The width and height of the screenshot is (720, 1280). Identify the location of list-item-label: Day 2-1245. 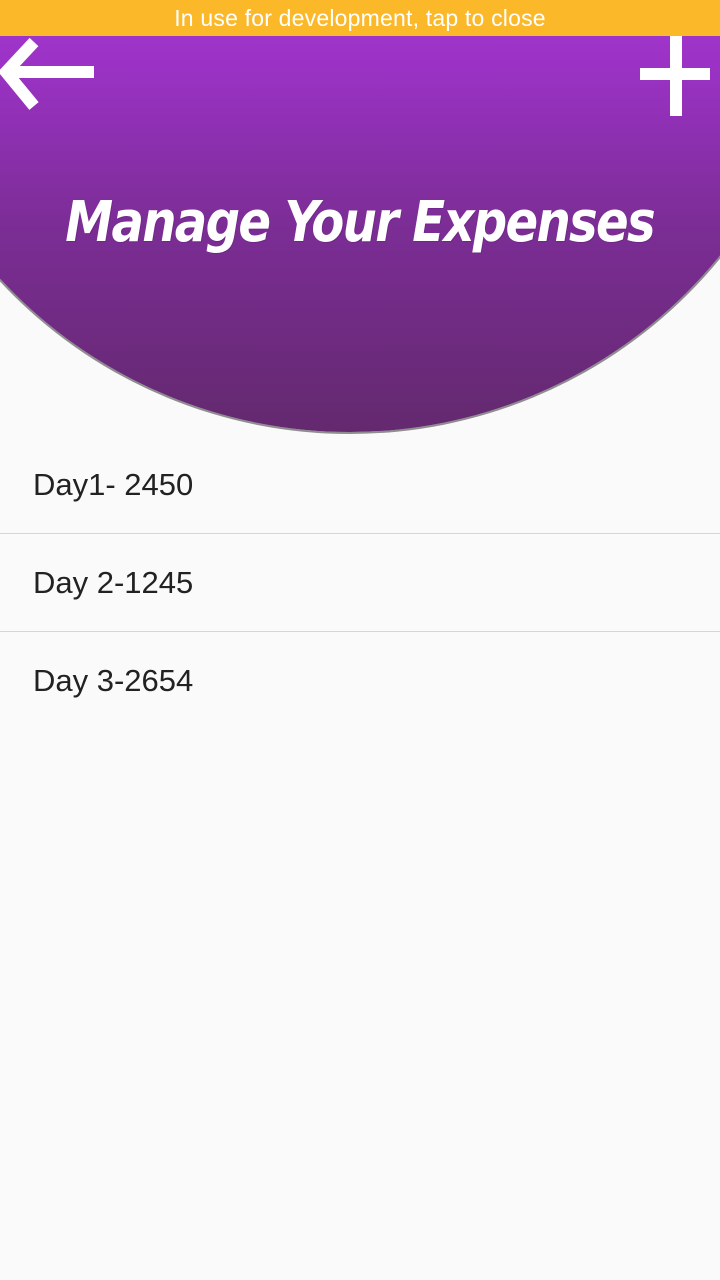
(113, 582).